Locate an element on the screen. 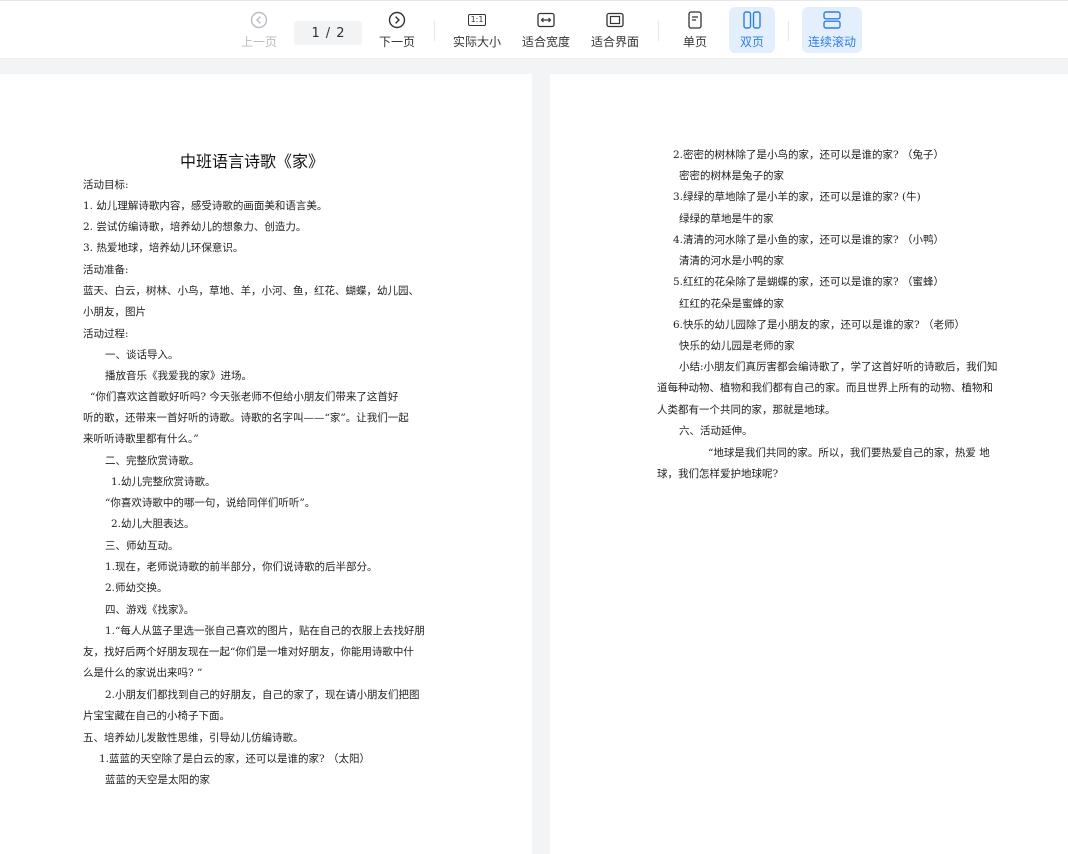 The height and width of the screenshot is (854, 1068). text-line: “你喜欢诗歌中的哪一句，说给同伴们听听”。 is located at coordinates (210, 503).